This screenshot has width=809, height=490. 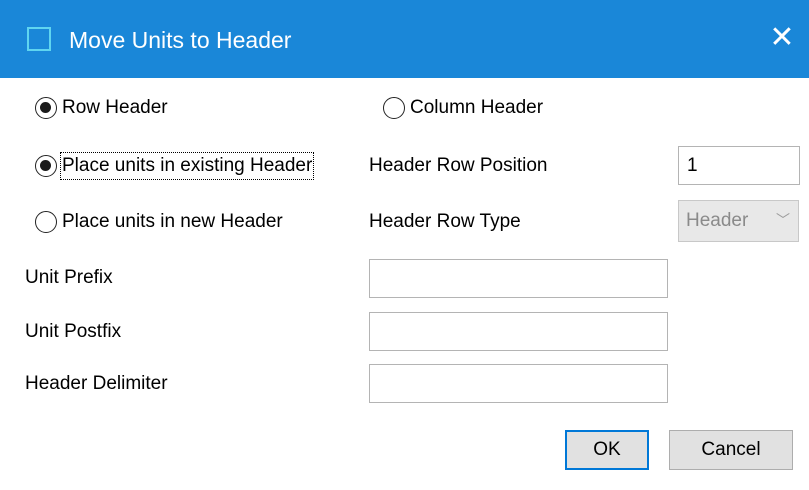 I want to click on unit-prefix-input, so click(x=518, y=278).